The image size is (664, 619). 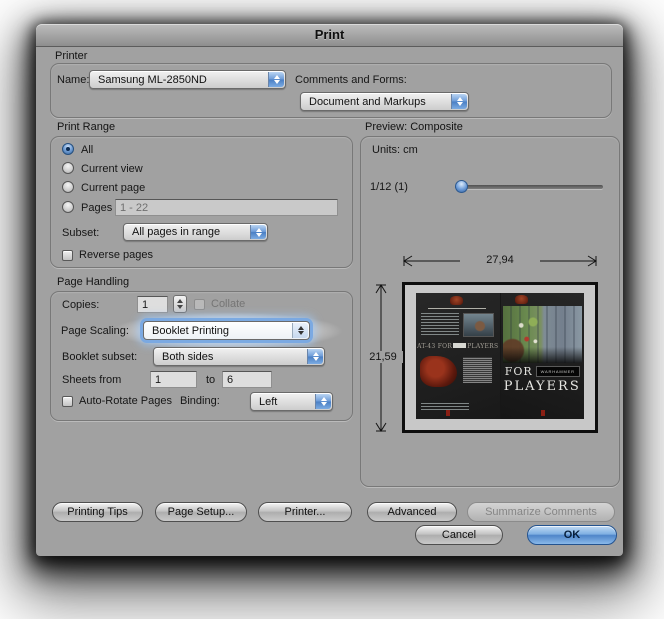 What do you see at coordinates (438, 371) in the screenshot?
I see `red-artwork` at bounding box center [438, 371].